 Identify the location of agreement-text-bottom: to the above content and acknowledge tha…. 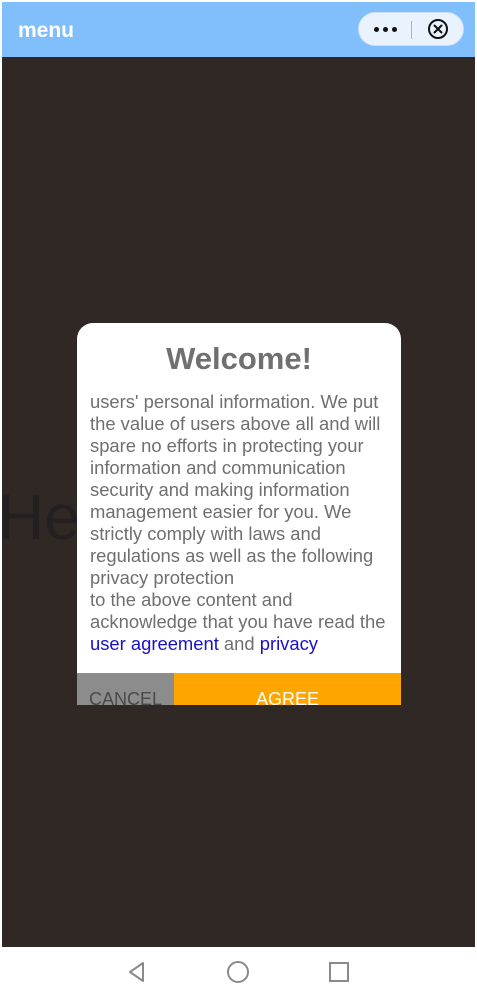
(240, 622).